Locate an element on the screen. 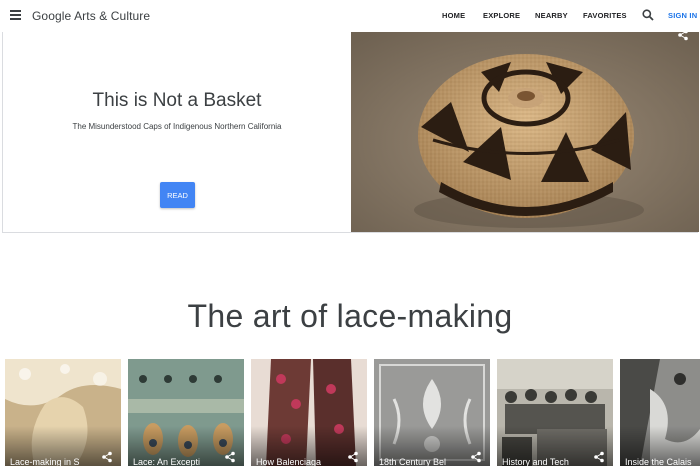 Image resolution: width=700 pixels, height=466 pixels. section-title: The art of lace-making is located at coordinates (350, 316).